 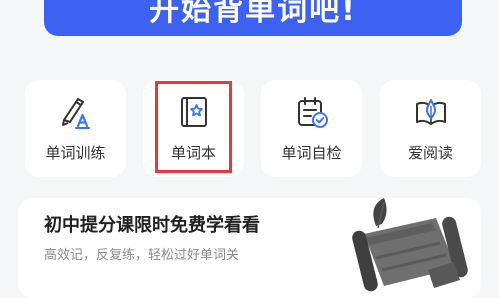 I want to click on word-training-card: 单词训练, so click(x=75, y=128).